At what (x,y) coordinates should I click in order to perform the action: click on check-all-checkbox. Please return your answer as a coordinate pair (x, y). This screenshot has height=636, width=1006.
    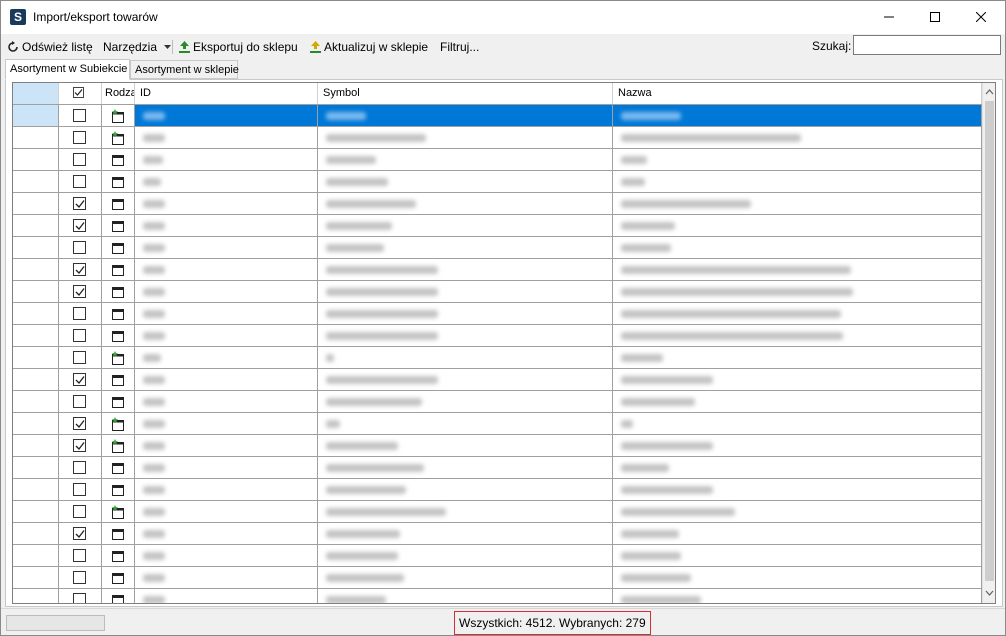
    Looking at the image, I should click on (78, 92).